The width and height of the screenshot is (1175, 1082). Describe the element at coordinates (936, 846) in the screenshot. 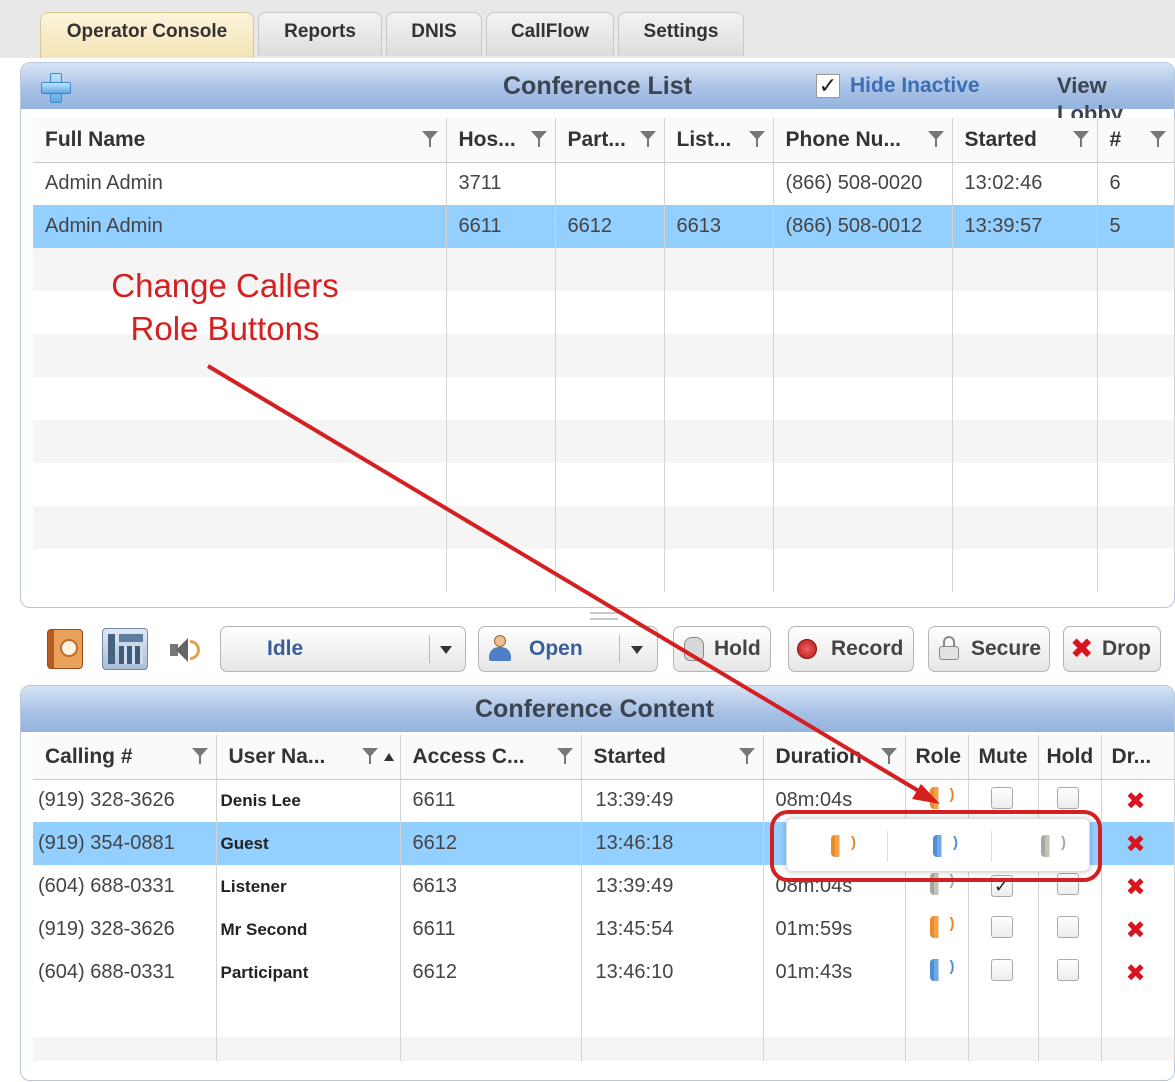

I see `annotation-highlight-box` at that location.